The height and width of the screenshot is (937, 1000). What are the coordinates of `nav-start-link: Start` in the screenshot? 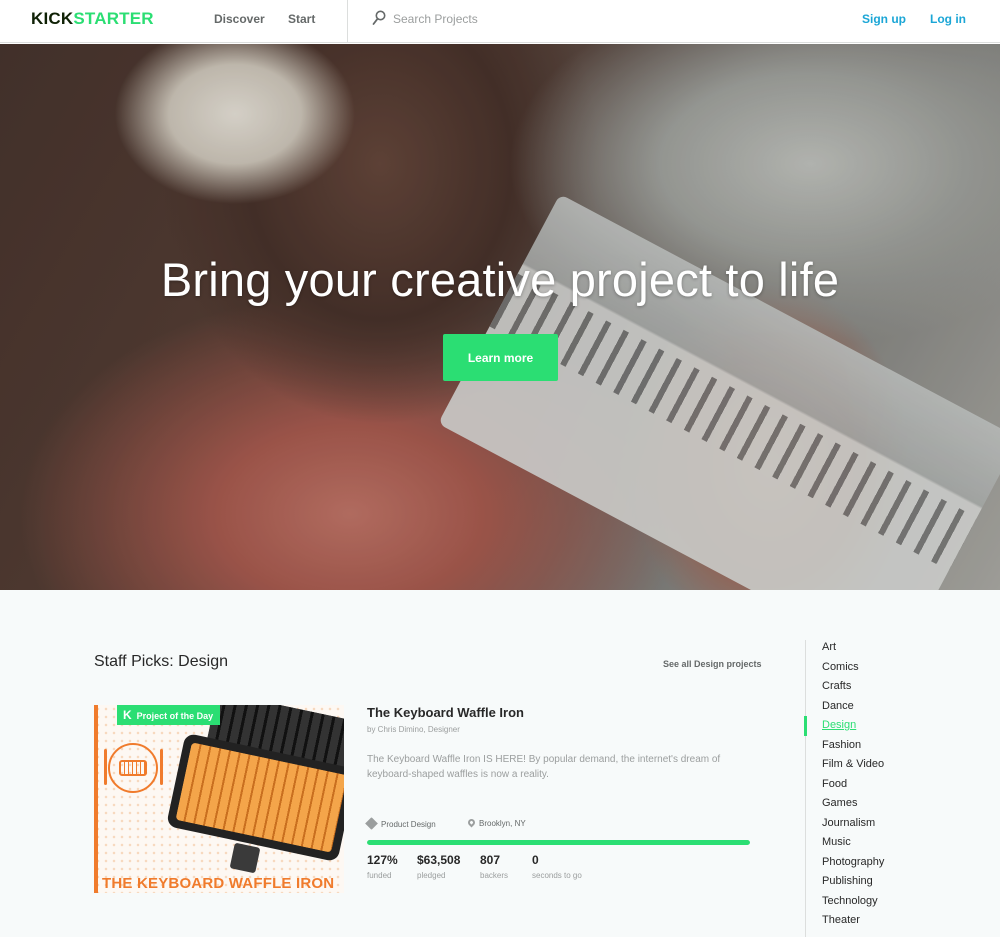 It's located at (301, 19).